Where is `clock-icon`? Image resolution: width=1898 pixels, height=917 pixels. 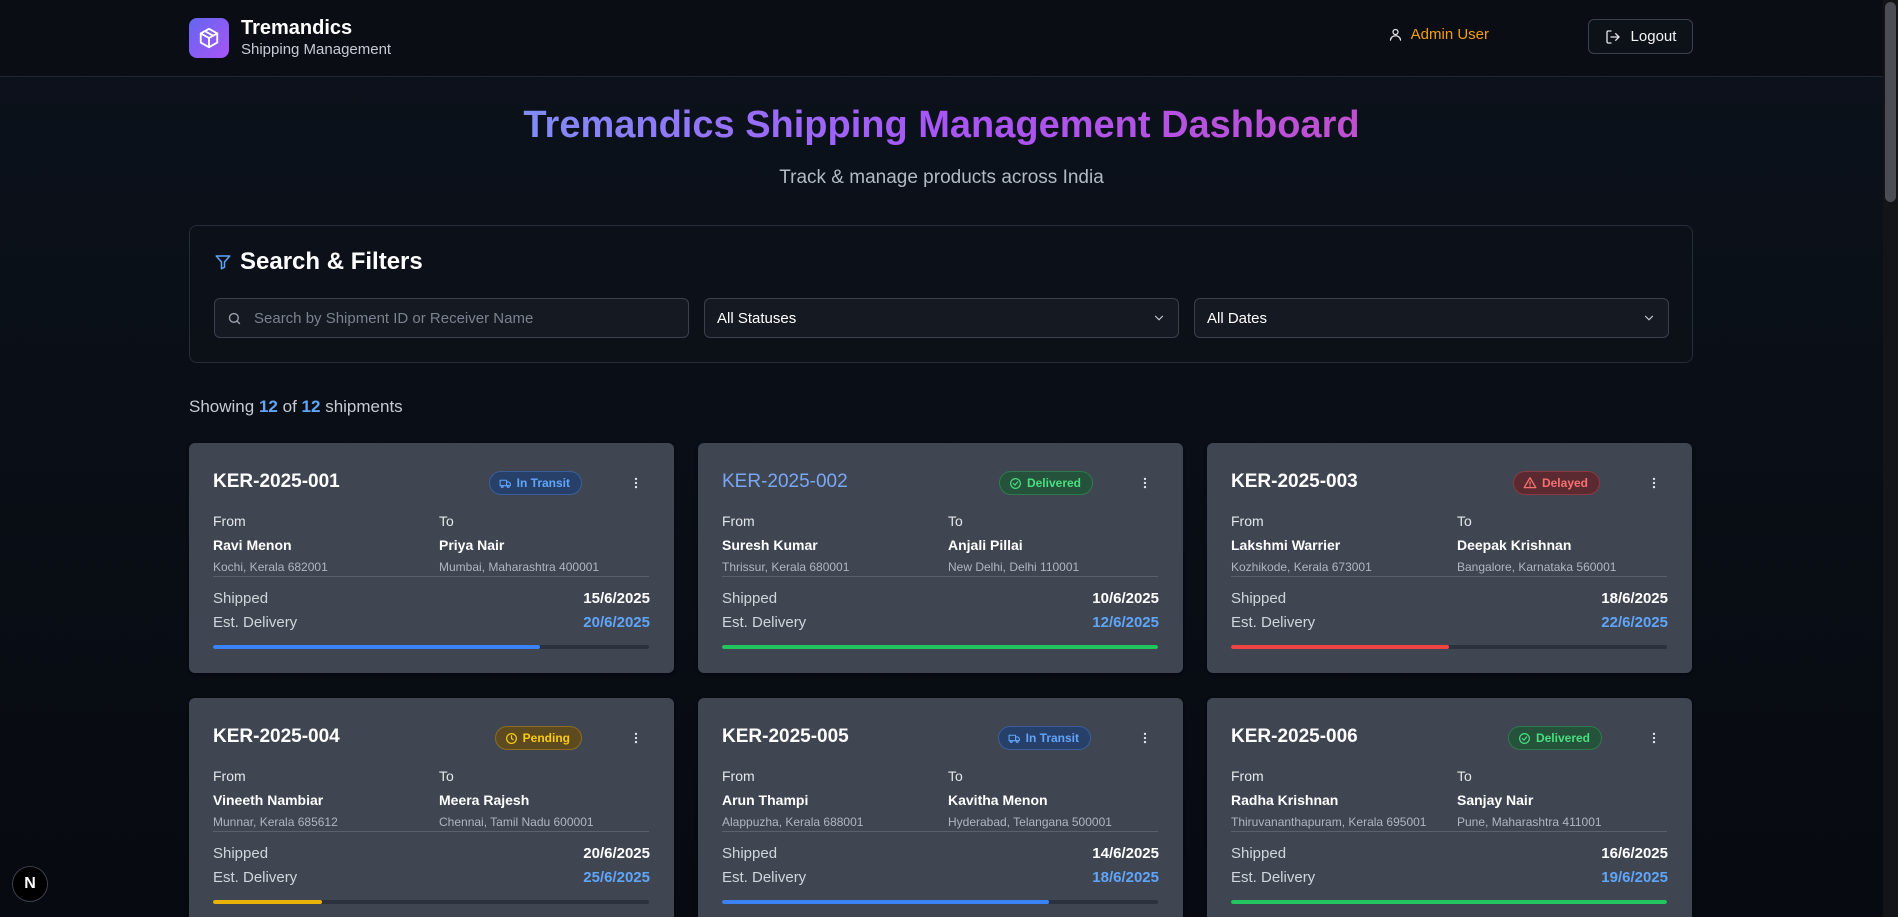
clock-icon is located at coordinates (514, 738).